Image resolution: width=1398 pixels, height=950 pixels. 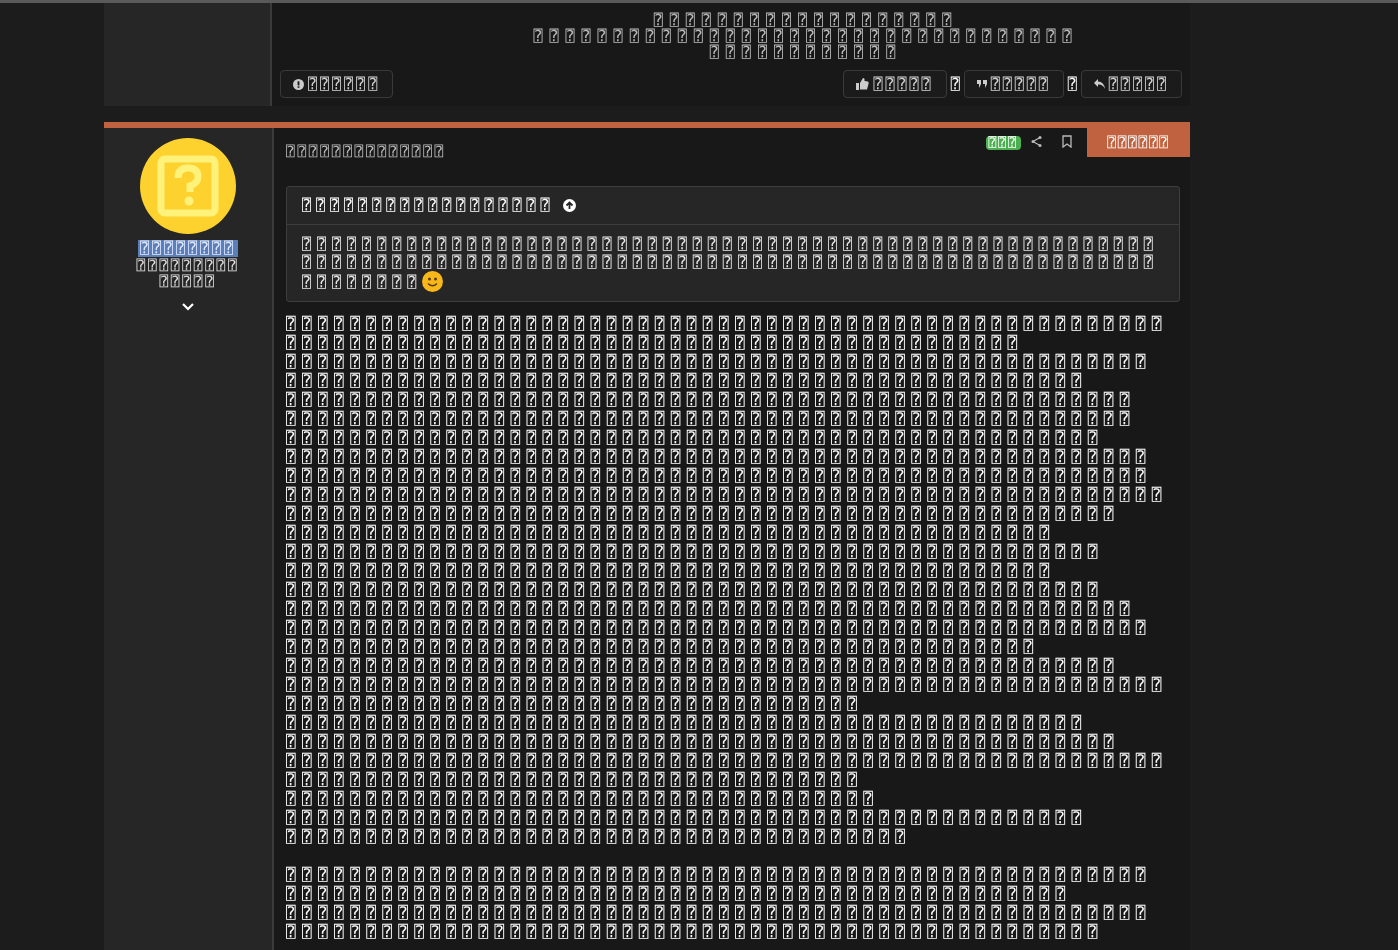 What do you see at coordinates (679, 893) in the screenshot?
I see `post-text-line: ⍰⍰⍰⍰⍰⍰⍰⍰⍰⍰⍰⍰⍰⍰⍰⍰⍰⍰⍰⍰⍰⍰⍰⍰⍰⍰⍰⍰⍰⍰⍰⍰⍰⍰⍰⍰⍰⍰⍰⍰⍰⍰⍰⍰⍰⍰⍰⍰⍰` at bounding box center [679, 893].